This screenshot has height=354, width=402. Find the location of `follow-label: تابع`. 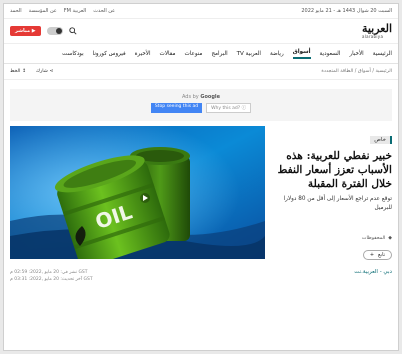

follow-label: تابع is located at coordinates (381, 255).